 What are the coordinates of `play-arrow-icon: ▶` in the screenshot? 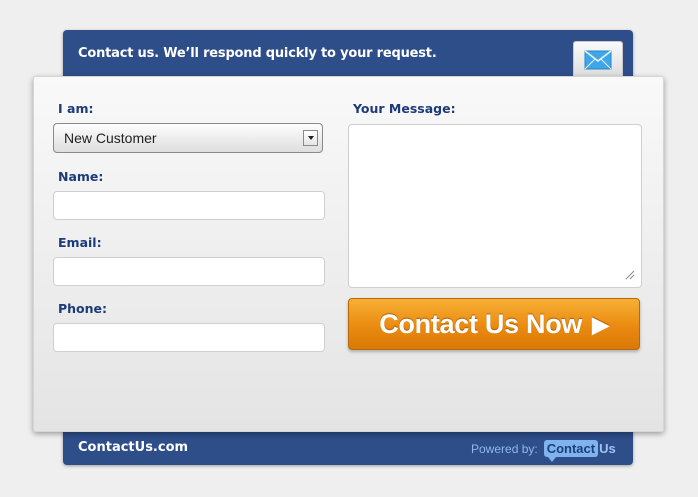 It's located at (600, 324).